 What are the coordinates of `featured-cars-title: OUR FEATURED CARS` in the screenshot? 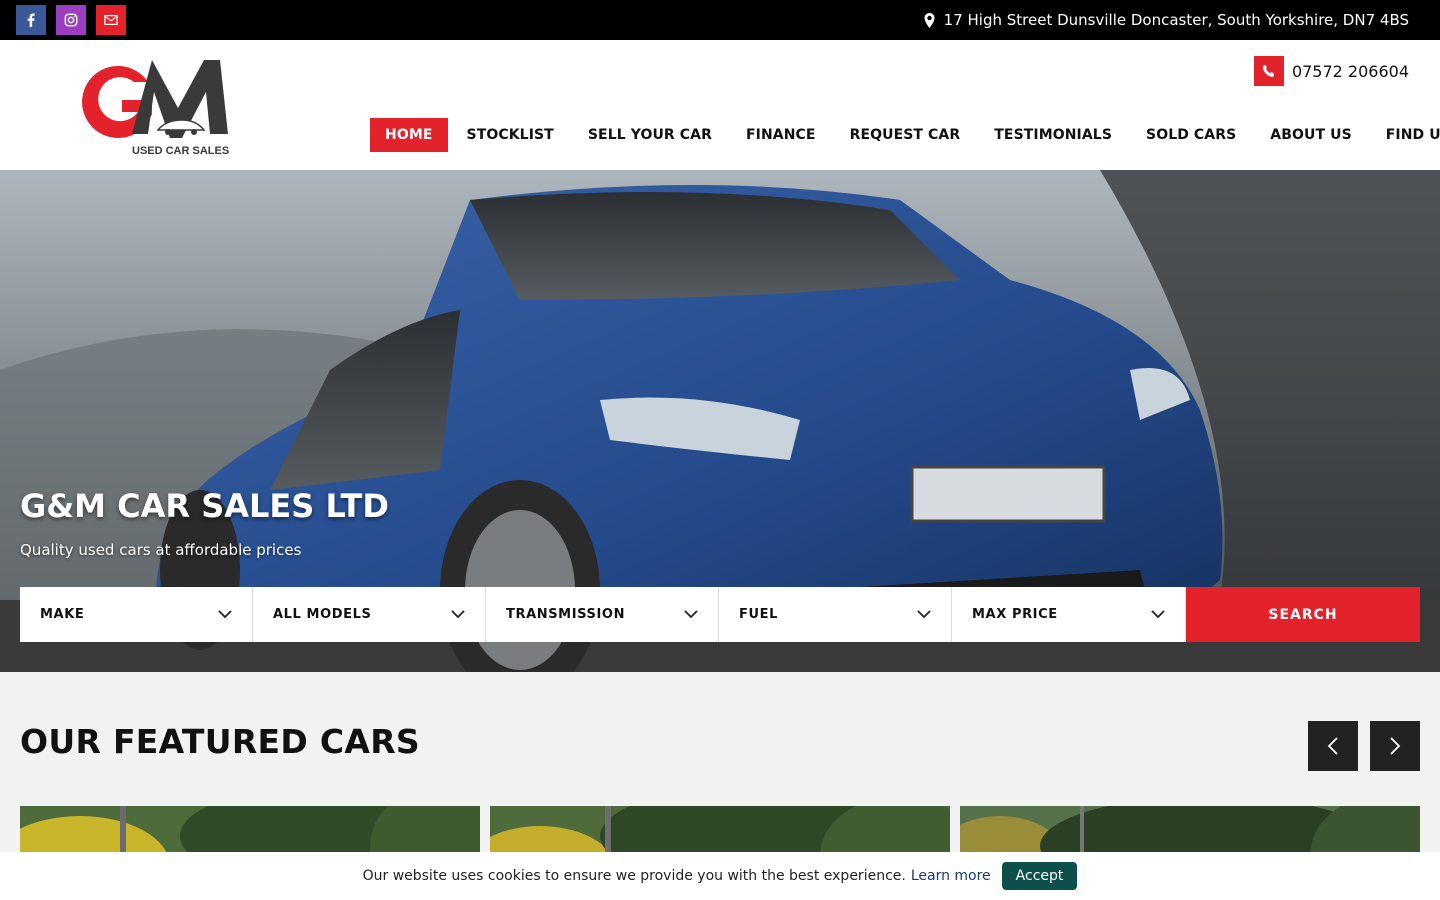 It's located at (220, 741).